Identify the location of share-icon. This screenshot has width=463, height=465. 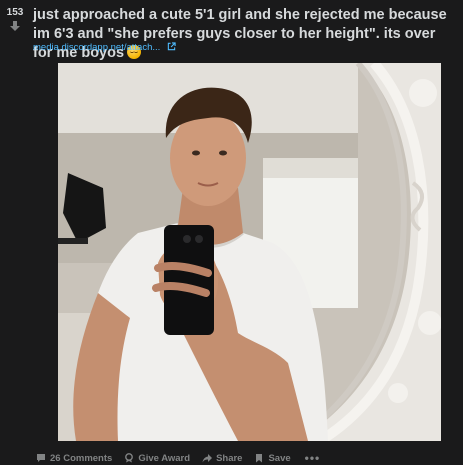
(207, 458).